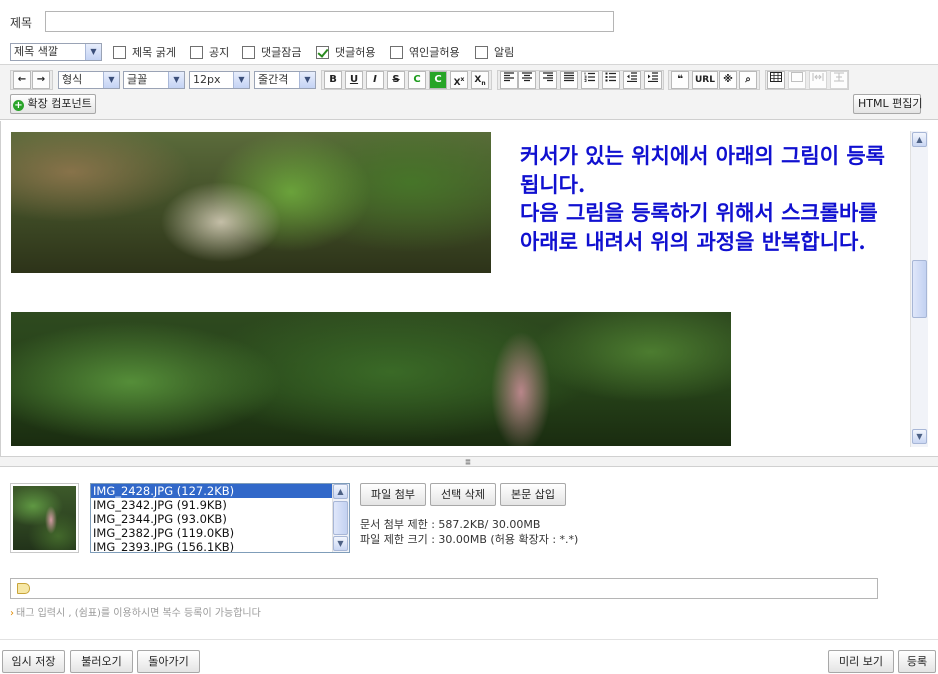 The width and height of the screenshot is (938, 674). Describe the element at coordinates (480, 80) in the screenshot. I see `subscript-button: Xn` at that location.